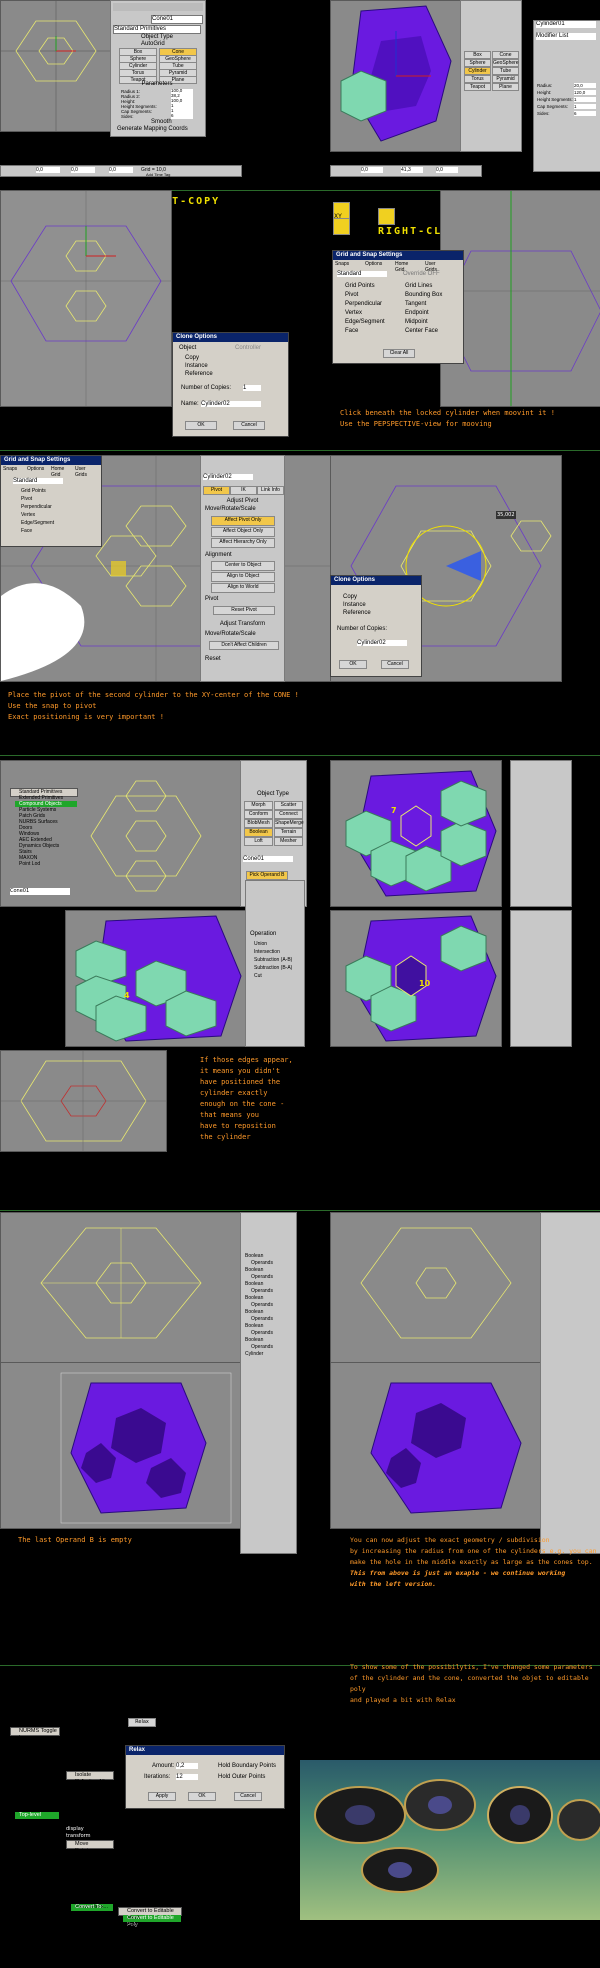 The height and width of the screenshot is (1968, 600). I want to click on compound-name-field: Cone01, so click(40, 891).